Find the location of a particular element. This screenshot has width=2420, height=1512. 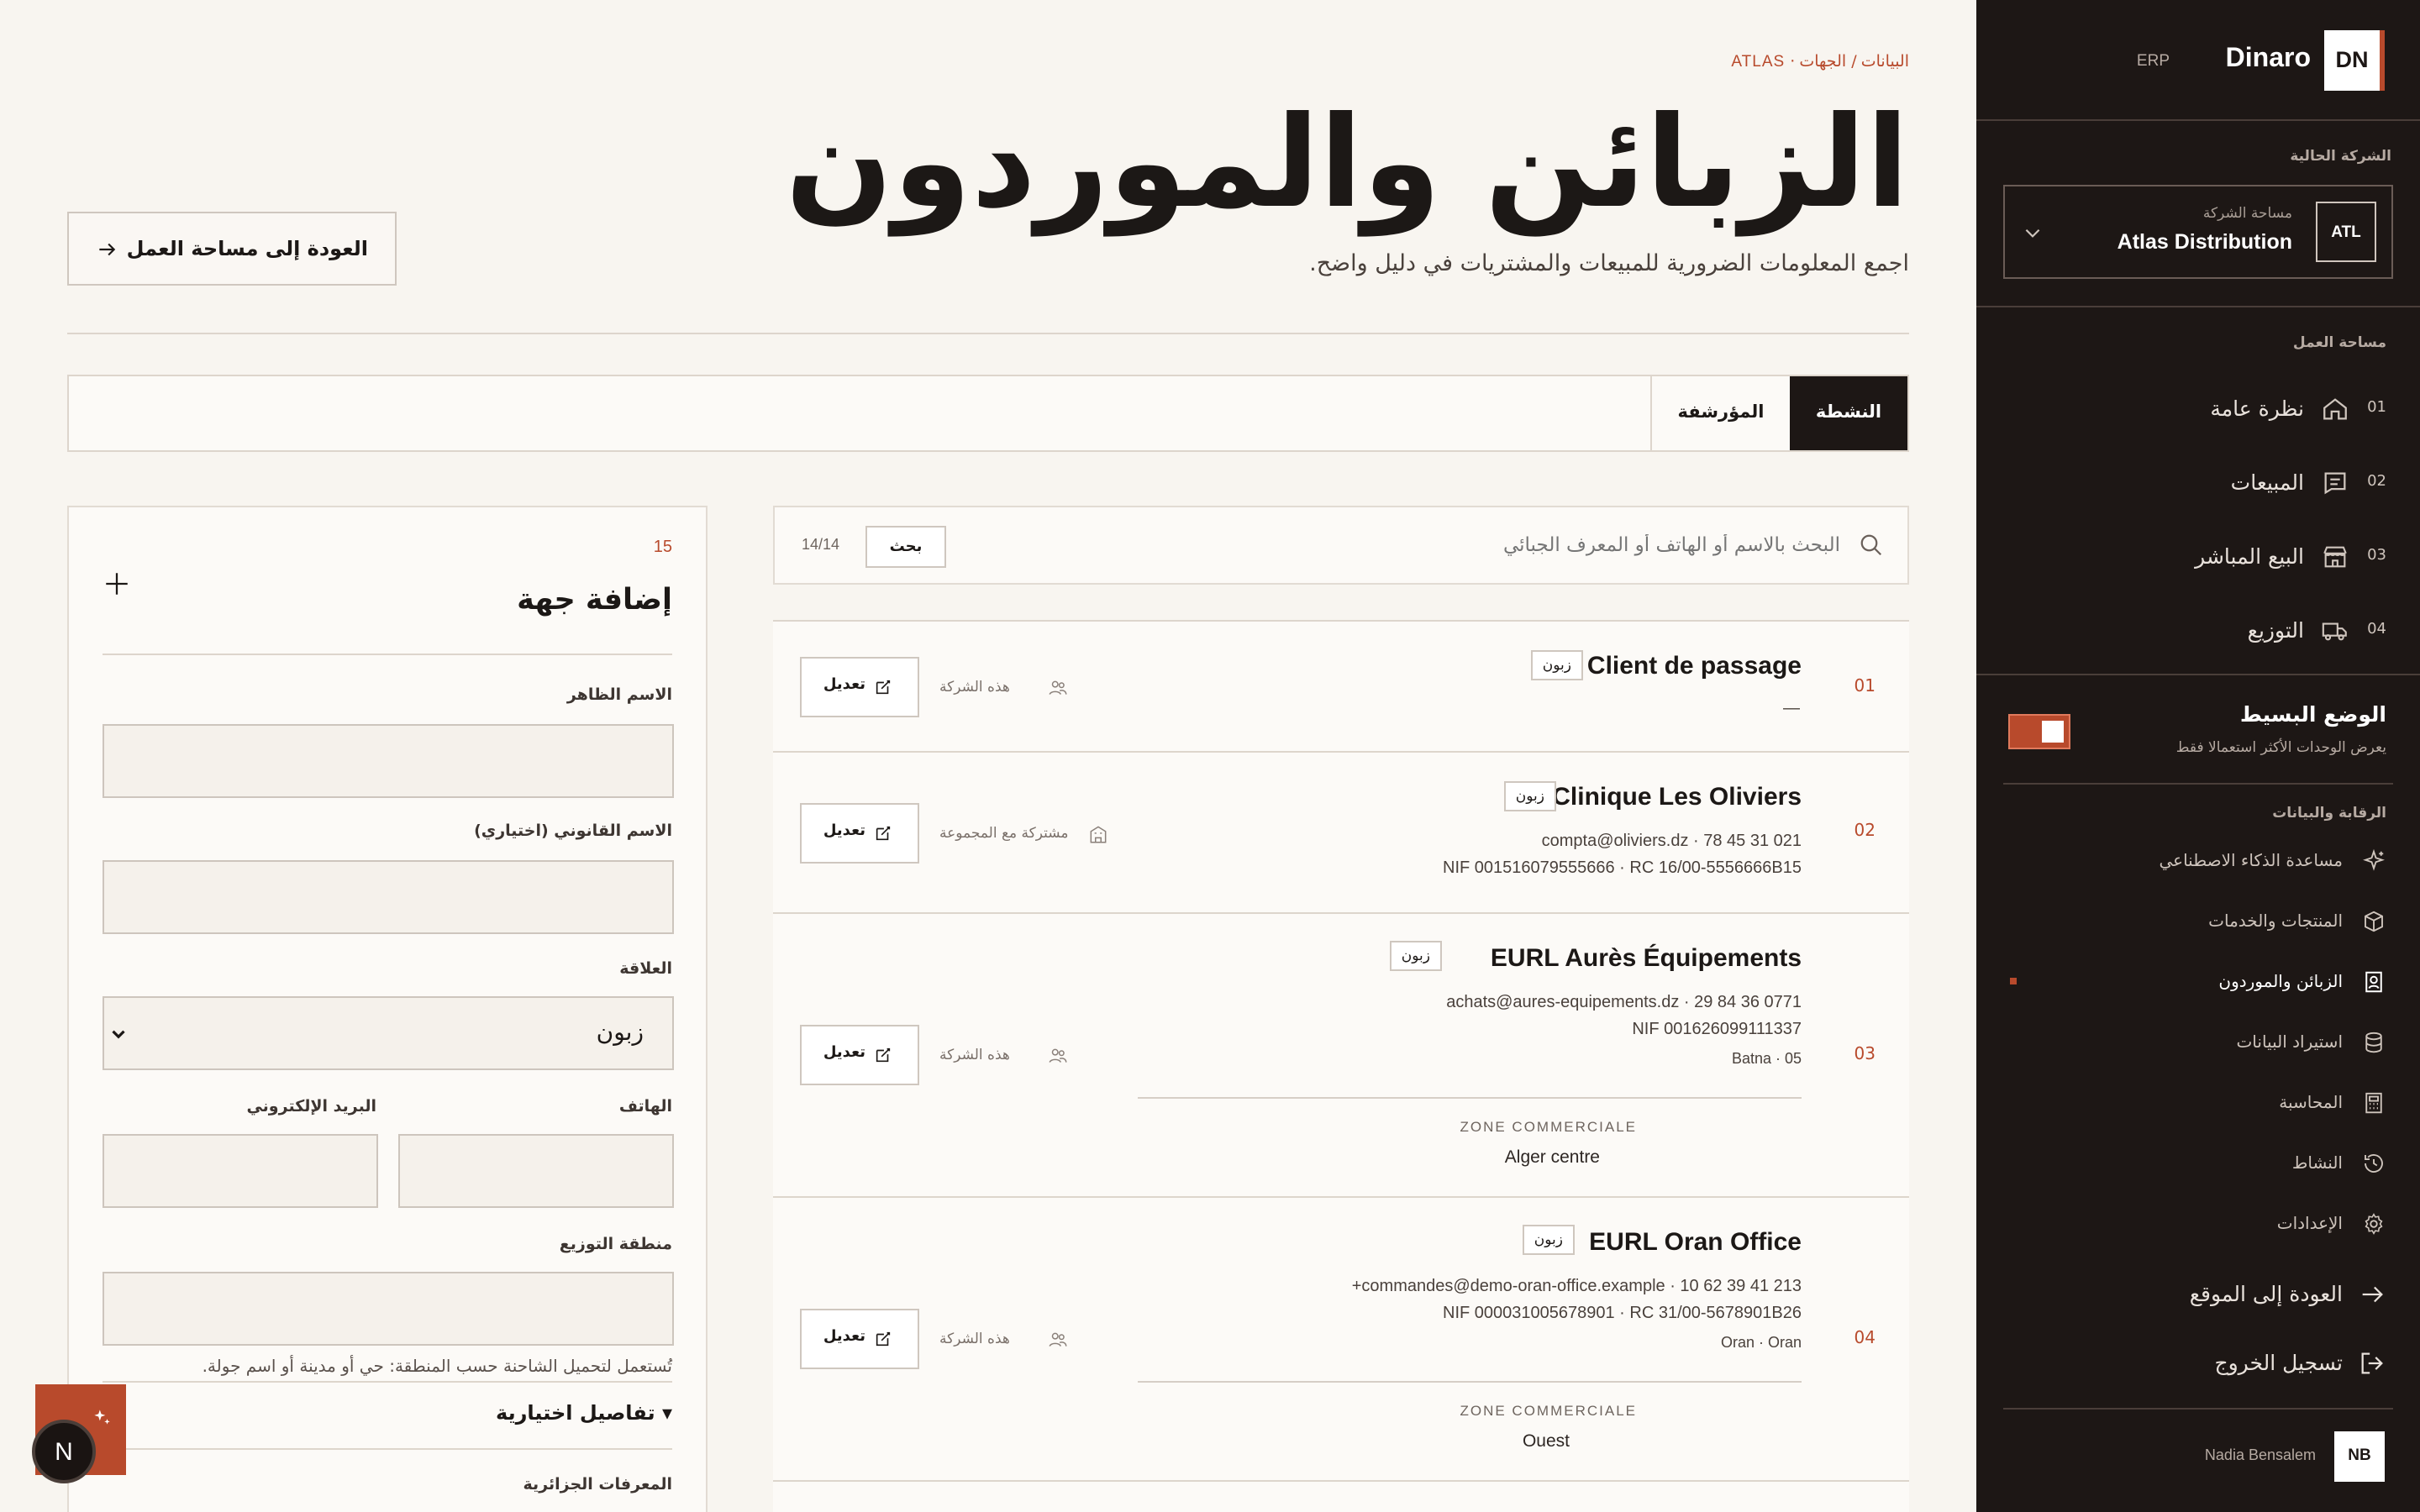

result-count: 14/14 is located at coordinates (821, 544).